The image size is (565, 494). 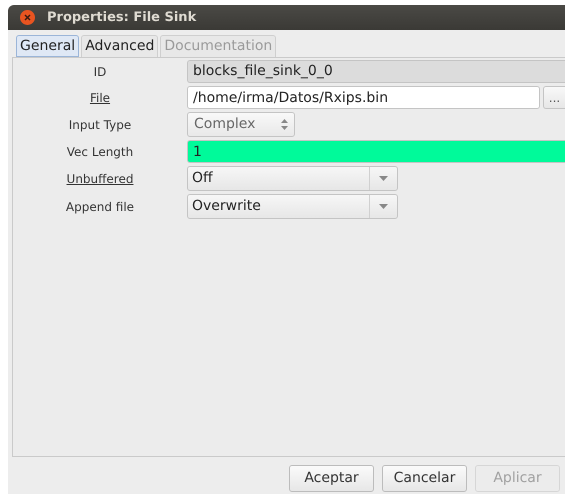 What do you see at coordinates (363, 97) in the screenshot?
I see `file-path-field: /home/irma/Datos/Rxips.bin` at bounding box center [363, 97].